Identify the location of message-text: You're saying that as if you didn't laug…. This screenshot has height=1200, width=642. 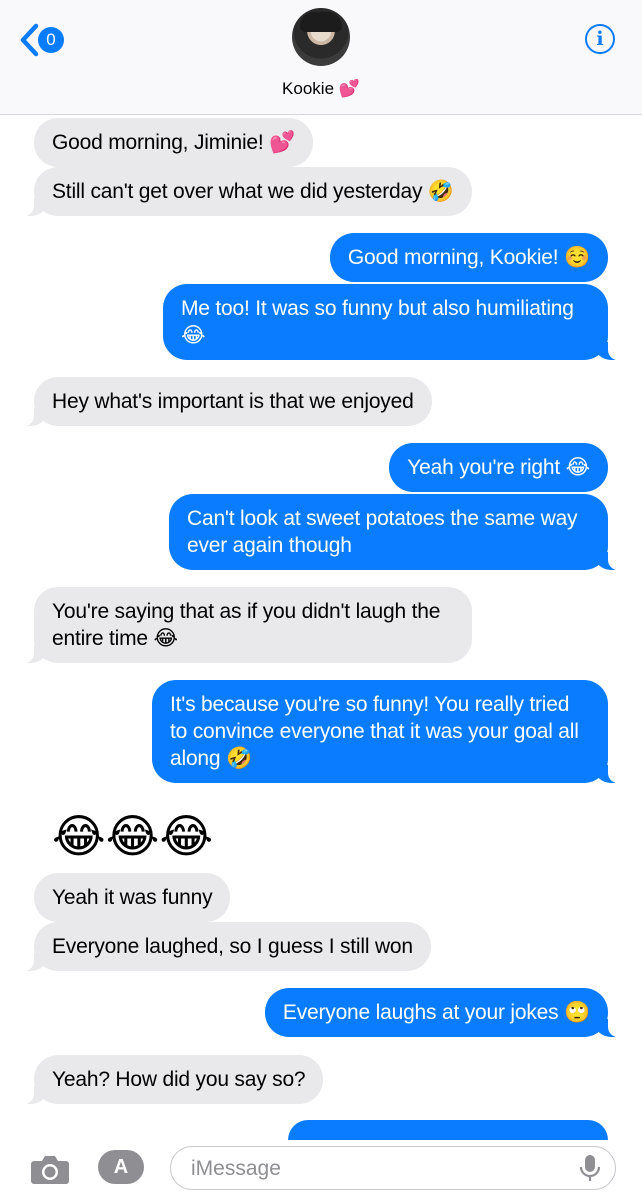
(246, 625).